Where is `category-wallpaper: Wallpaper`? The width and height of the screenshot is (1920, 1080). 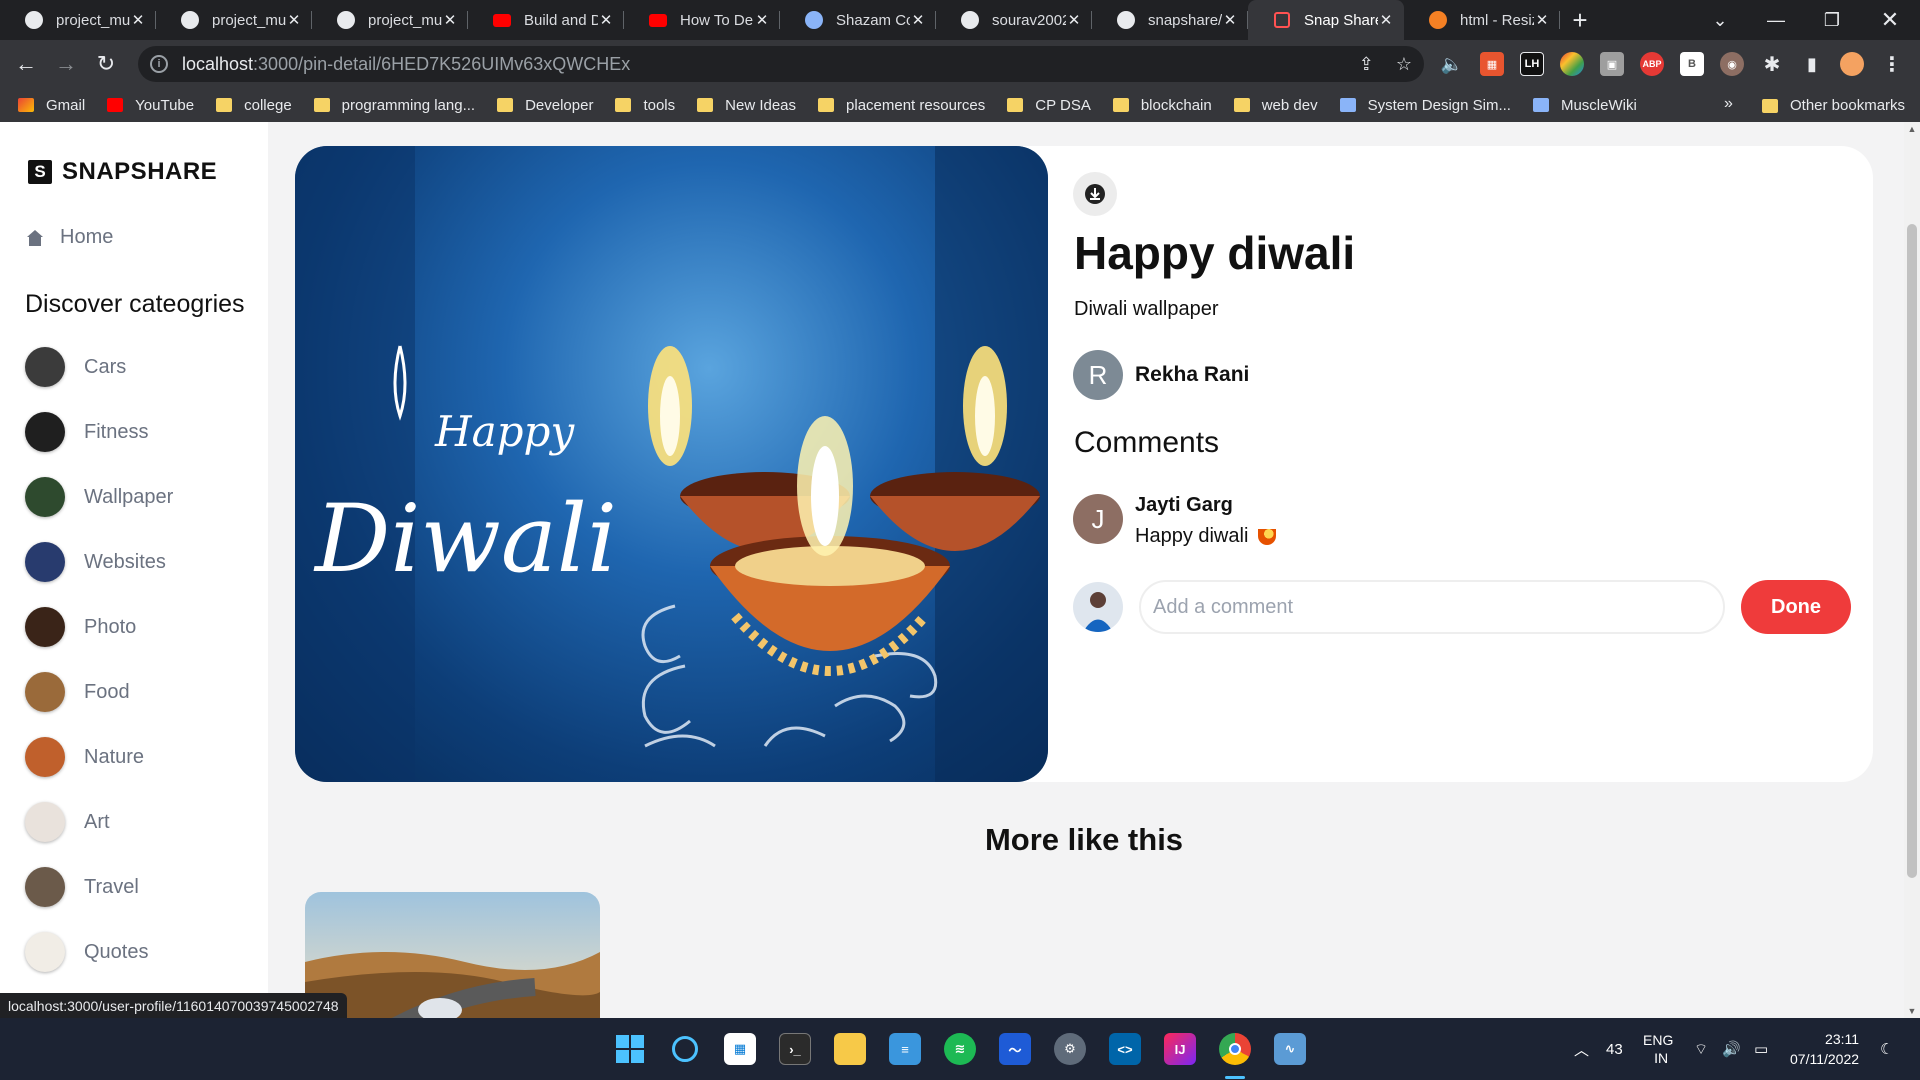
category-wallpaper: Wallpaper is located at coordinates (99, 497).